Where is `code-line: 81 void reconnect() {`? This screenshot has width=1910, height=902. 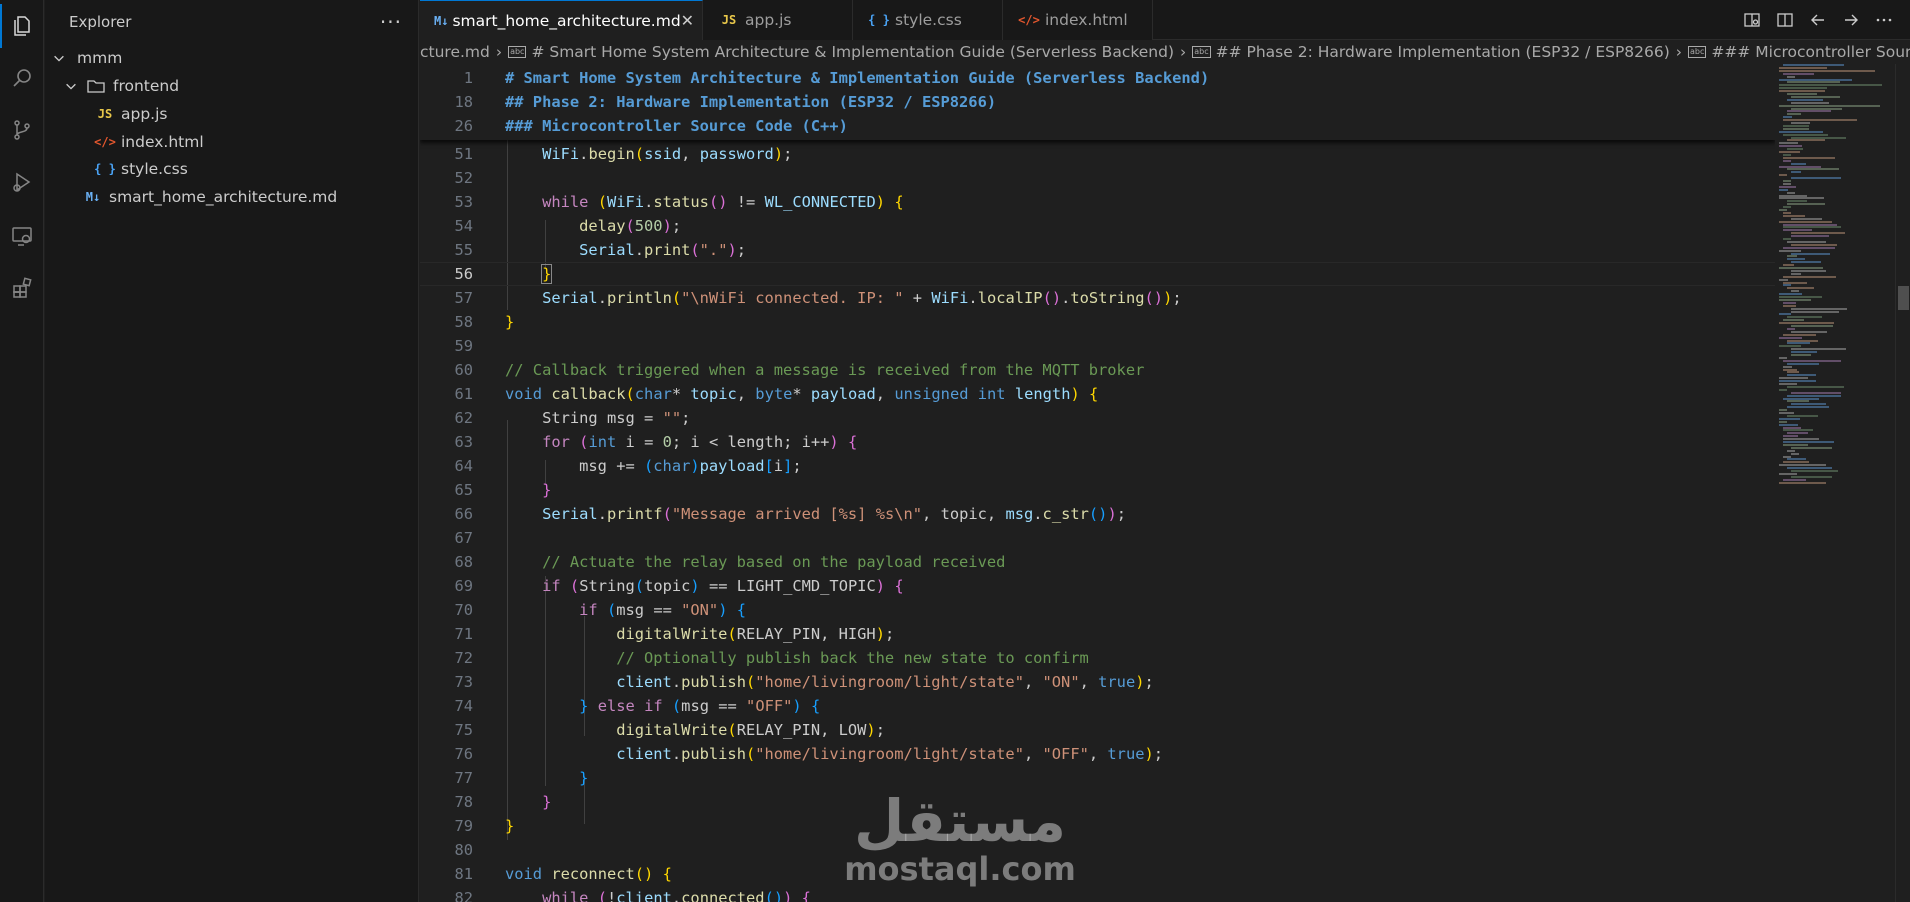 code-line: 81 void reconnect() { is located at coordinates (1097, 874).